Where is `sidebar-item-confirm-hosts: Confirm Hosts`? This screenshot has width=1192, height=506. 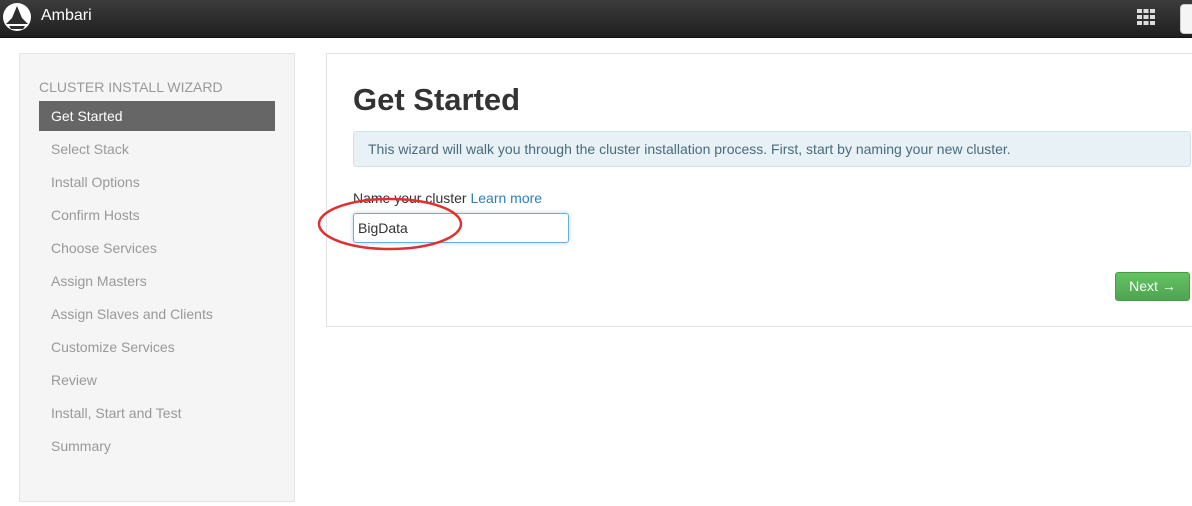 sidebar-item-confirm-hosts: Confirm Hosts is located at coordinates (157, 216).